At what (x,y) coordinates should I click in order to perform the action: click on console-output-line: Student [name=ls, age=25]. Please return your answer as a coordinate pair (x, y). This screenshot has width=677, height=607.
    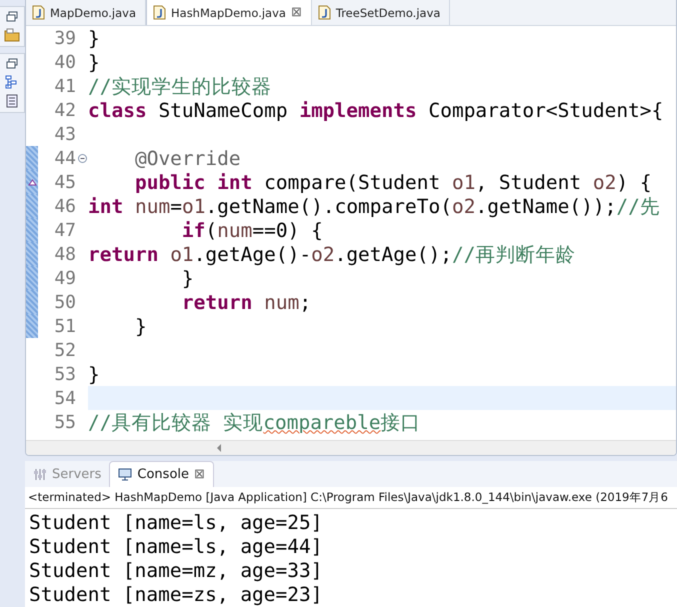
    Looking at the image, I should click on (176, 523).